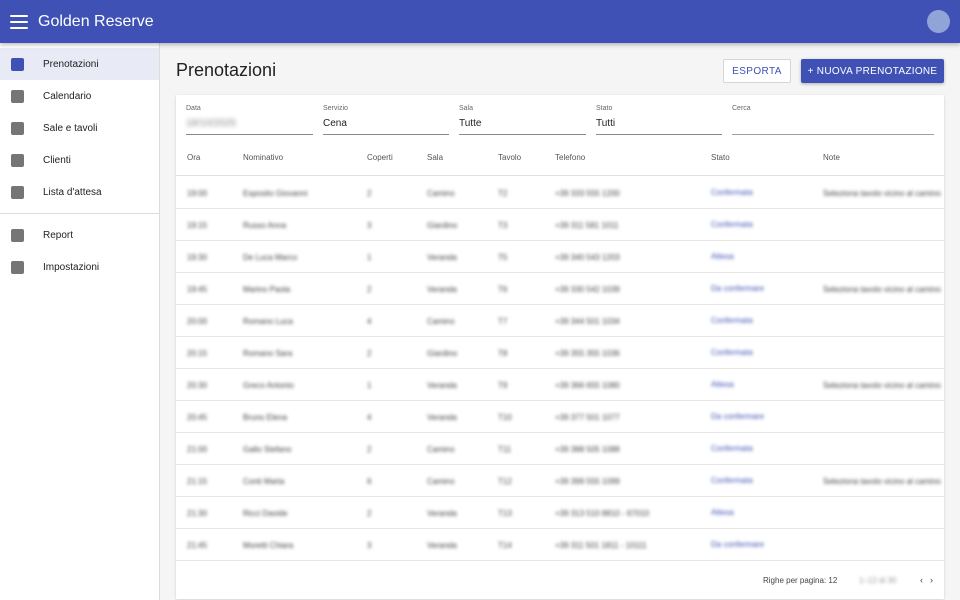 Image resolution: width=960 pixels, height=600 pixels. Describe the element at coordinates (587, 193) in the screenshot. I see `cell-phone: +39 333 555 1200` at that location.